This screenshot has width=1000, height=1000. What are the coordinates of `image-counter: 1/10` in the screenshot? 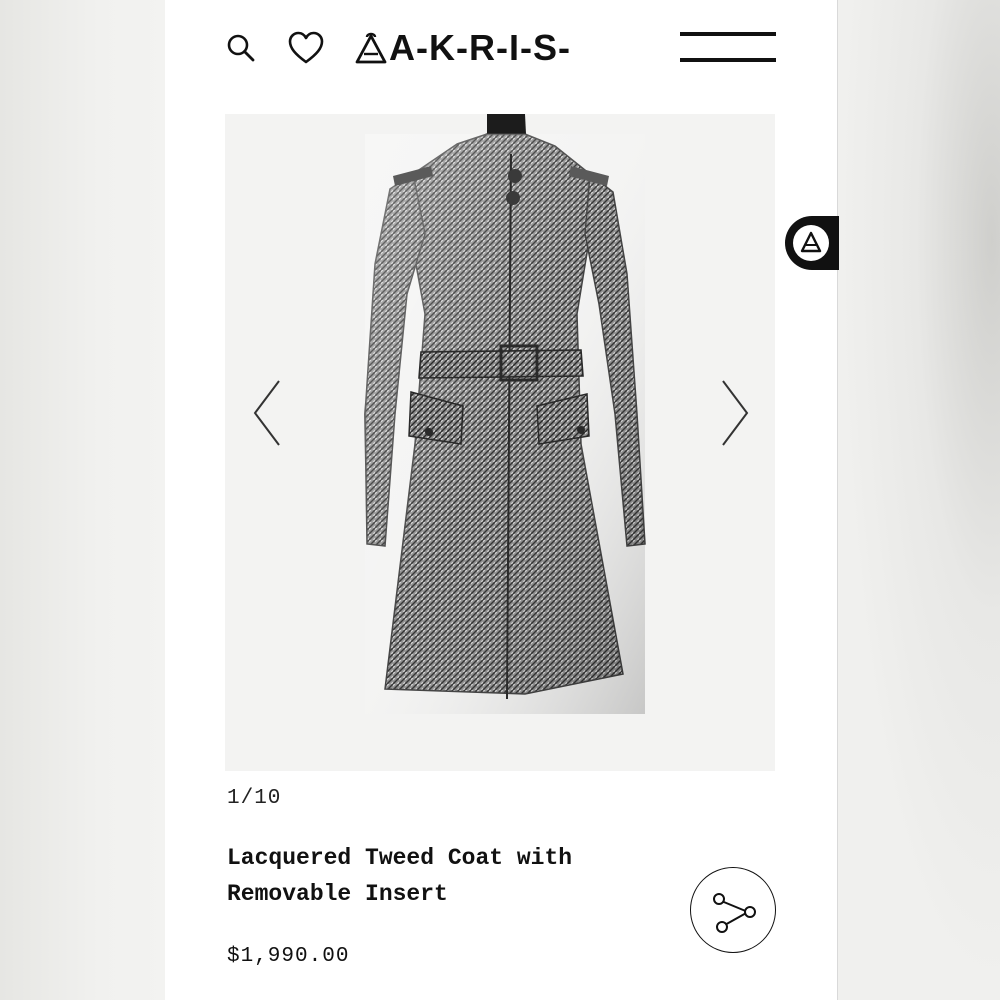 It's located at (254, 798).